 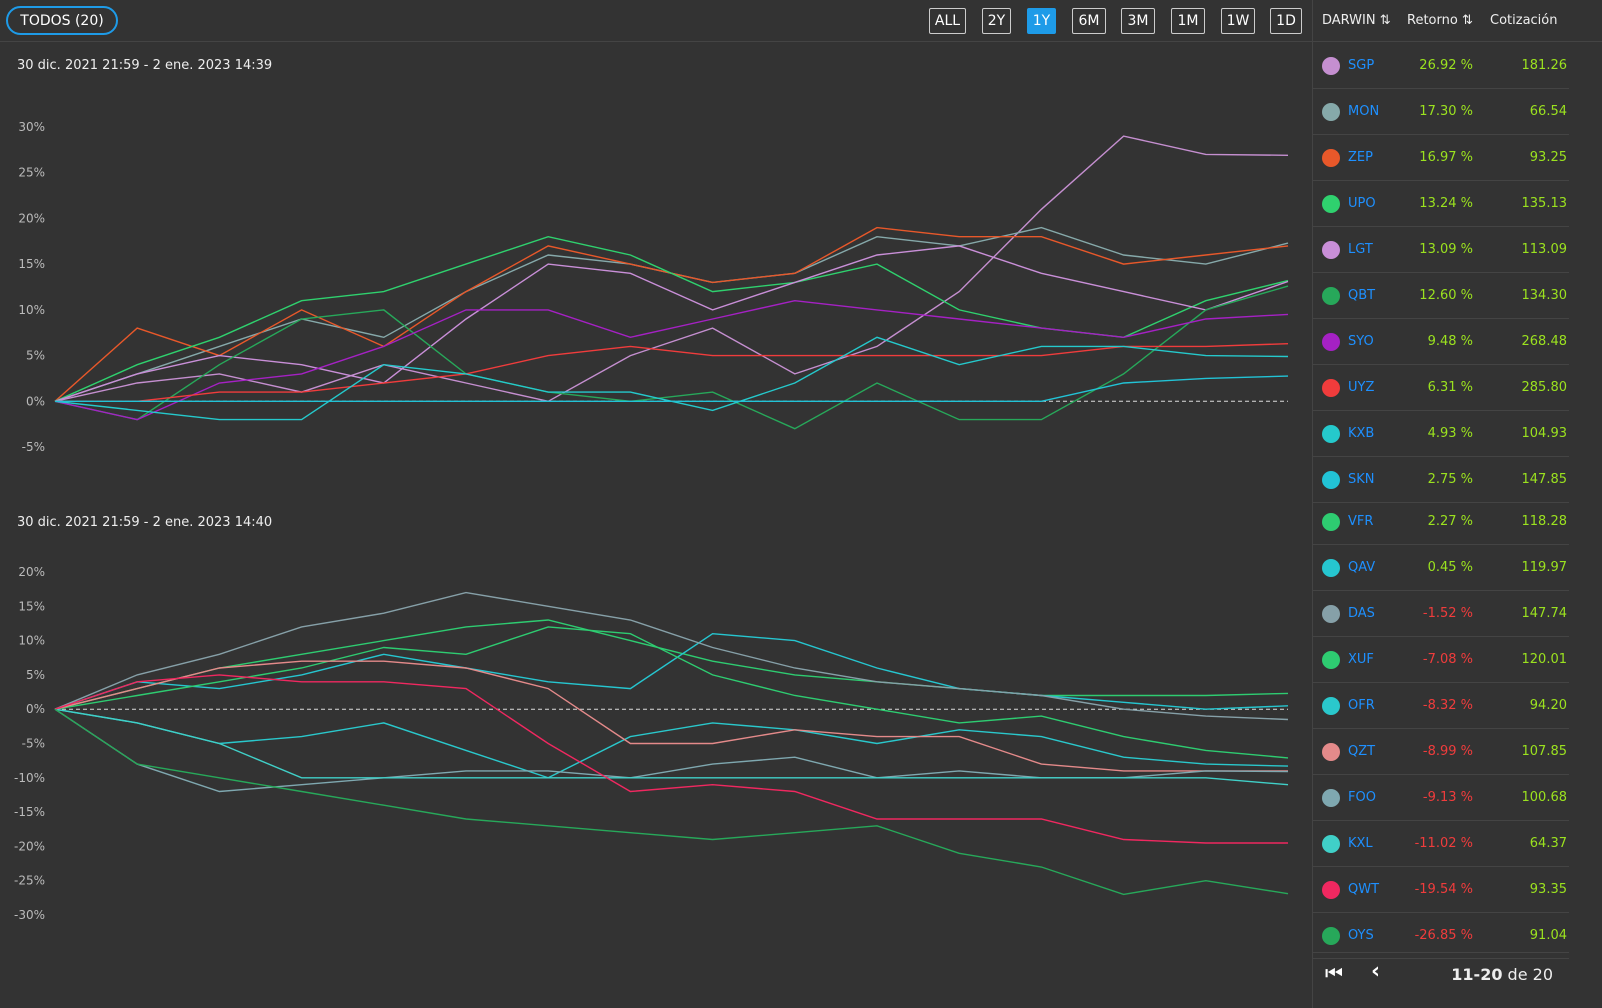 I want to click on darwin-name-link: QBT, so click(x=1361, y=295).